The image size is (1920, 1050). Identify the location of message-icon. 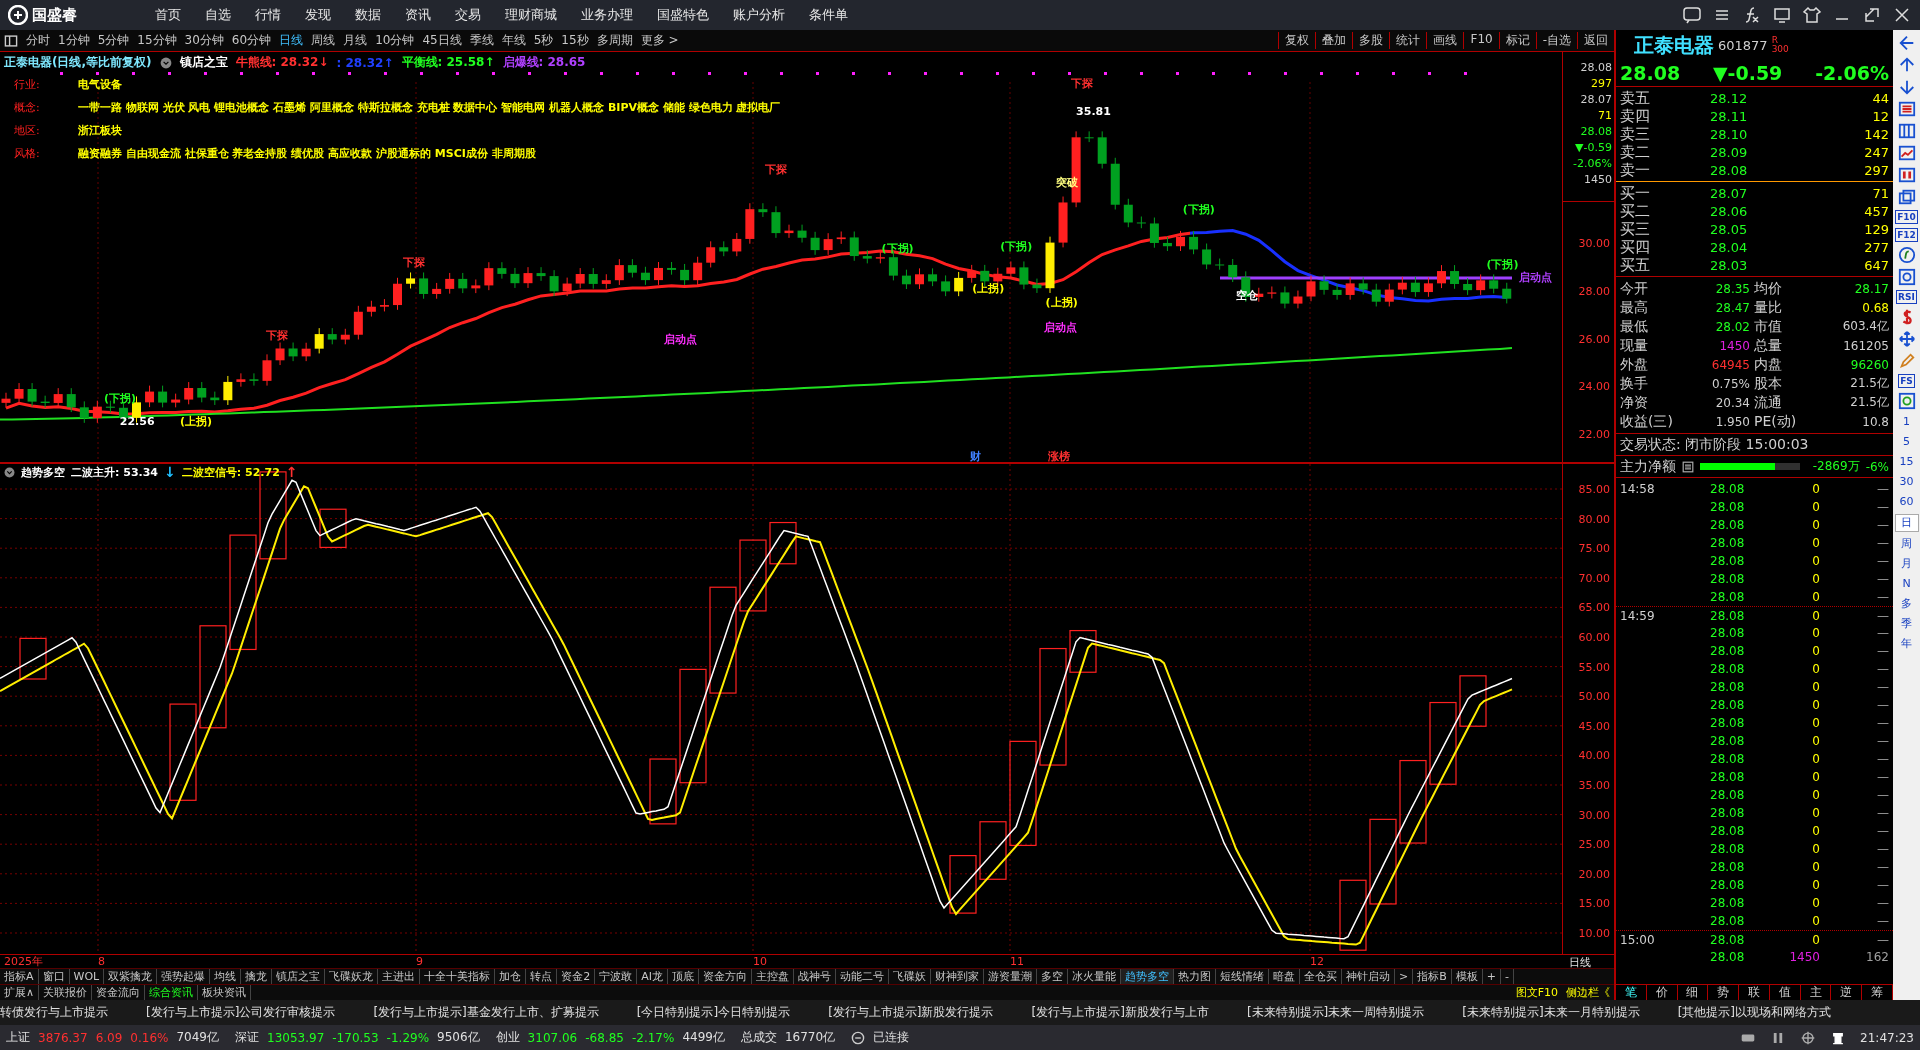
(1692, 15).